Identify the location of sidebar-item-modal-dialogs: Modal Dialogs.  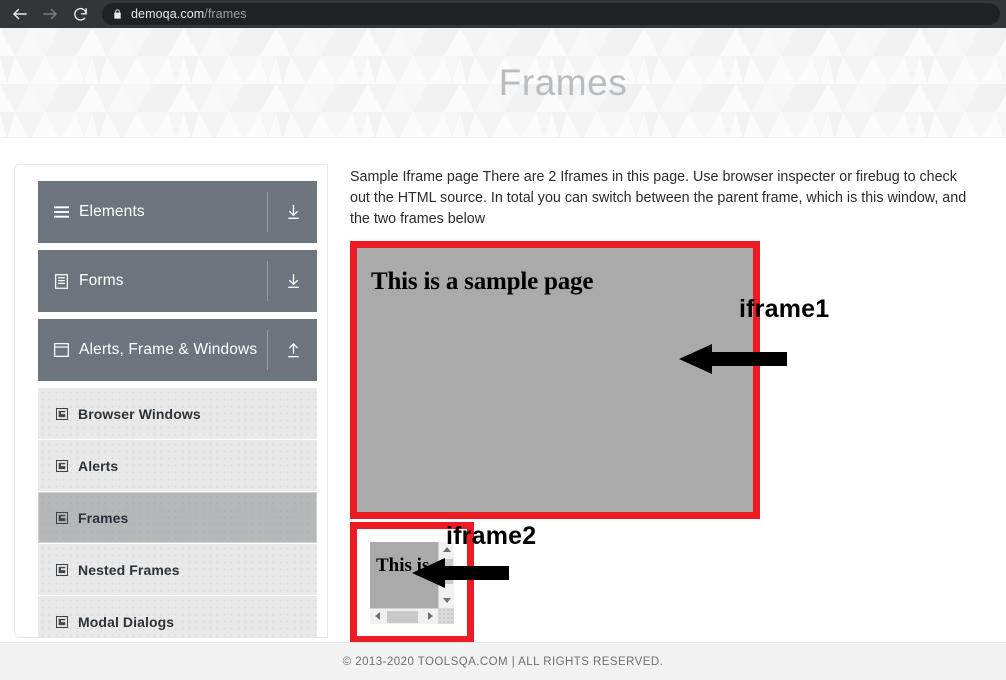
(177, 616).